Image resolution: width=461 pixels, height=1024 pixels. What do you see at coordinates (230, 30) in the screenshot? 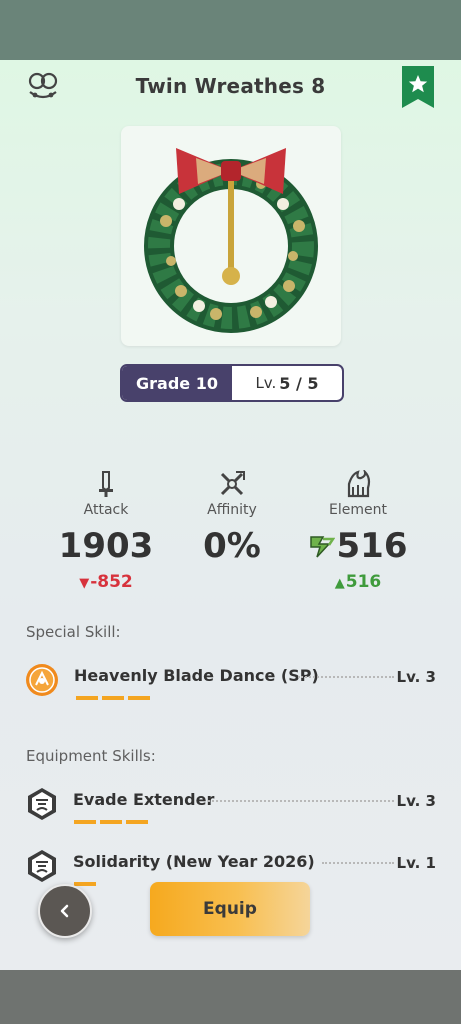
I see `status-bar` at bounding box center [230, 30].